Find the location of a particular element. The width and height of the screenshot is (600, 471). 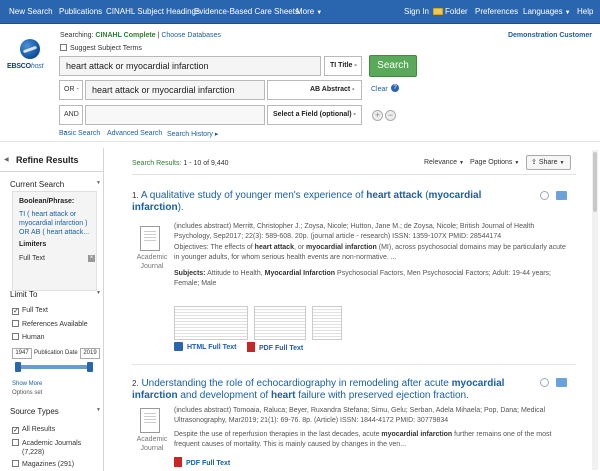

remove-row-button: − is located at coordinates (390, 115).